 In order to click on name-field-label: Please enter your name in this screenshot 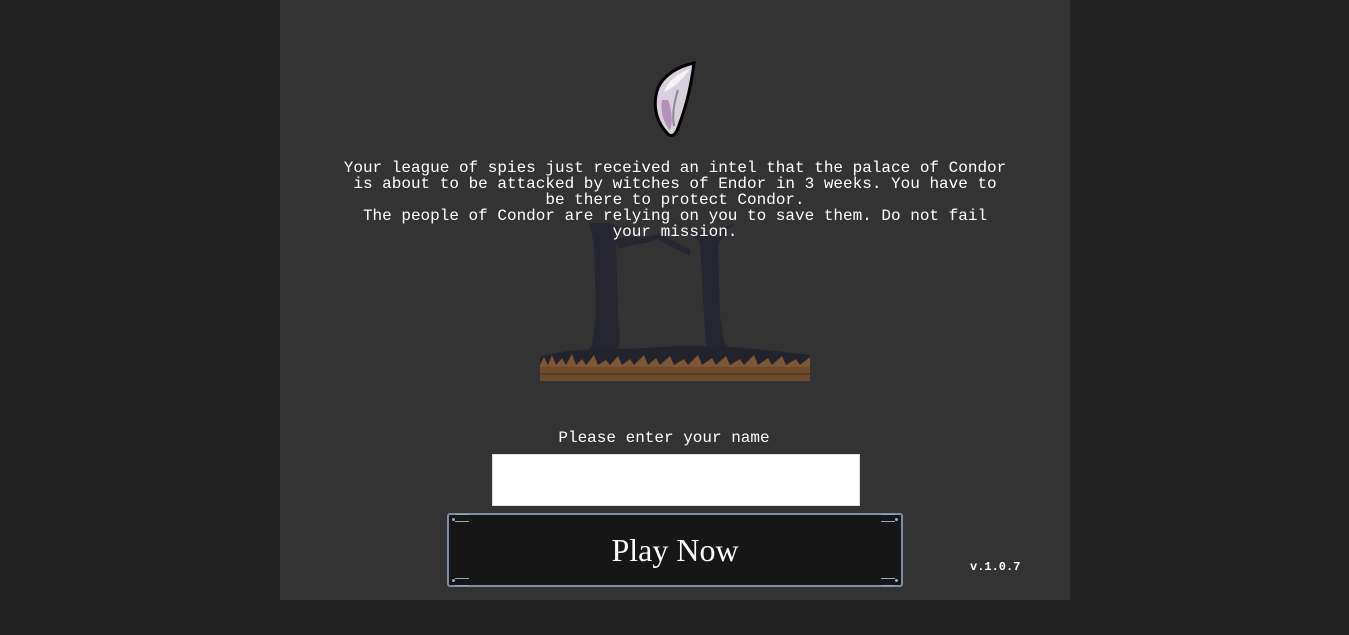, I will do `click(664, 438)`.